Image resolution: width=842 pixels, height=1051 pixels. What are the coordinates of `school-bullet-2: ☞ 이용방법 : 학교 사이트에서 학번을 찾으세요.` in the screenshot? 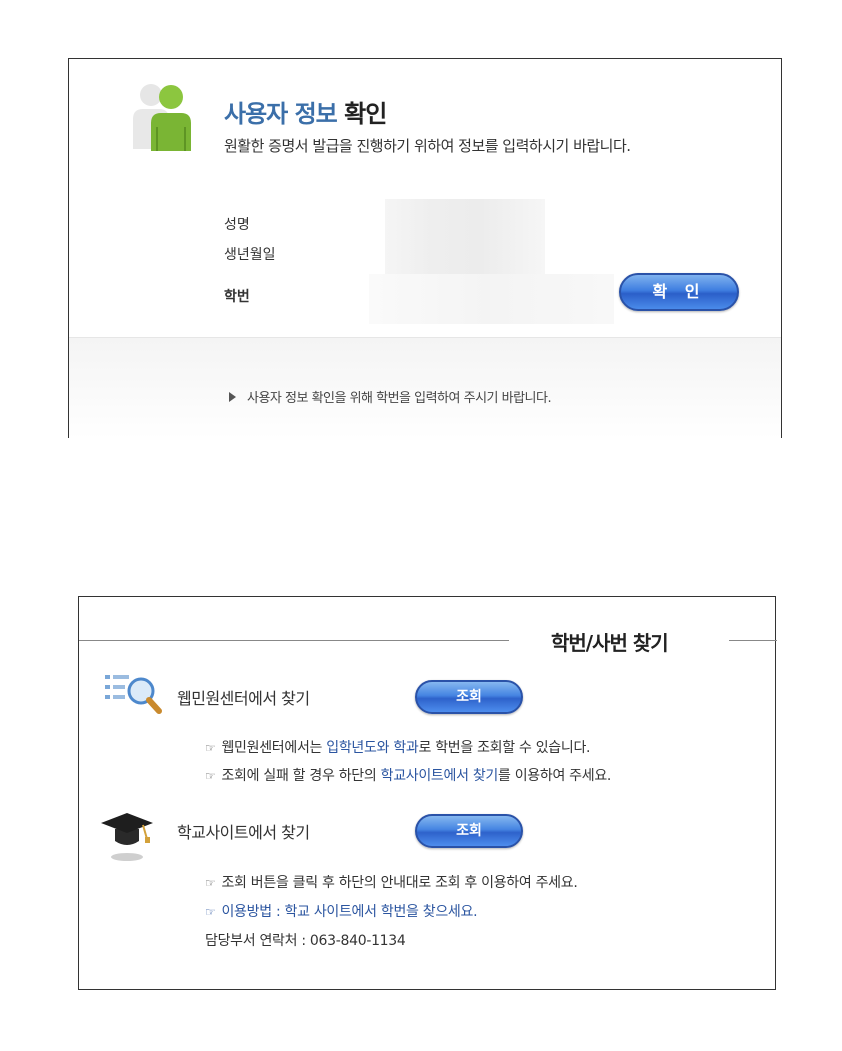 It's located at (341, 911).